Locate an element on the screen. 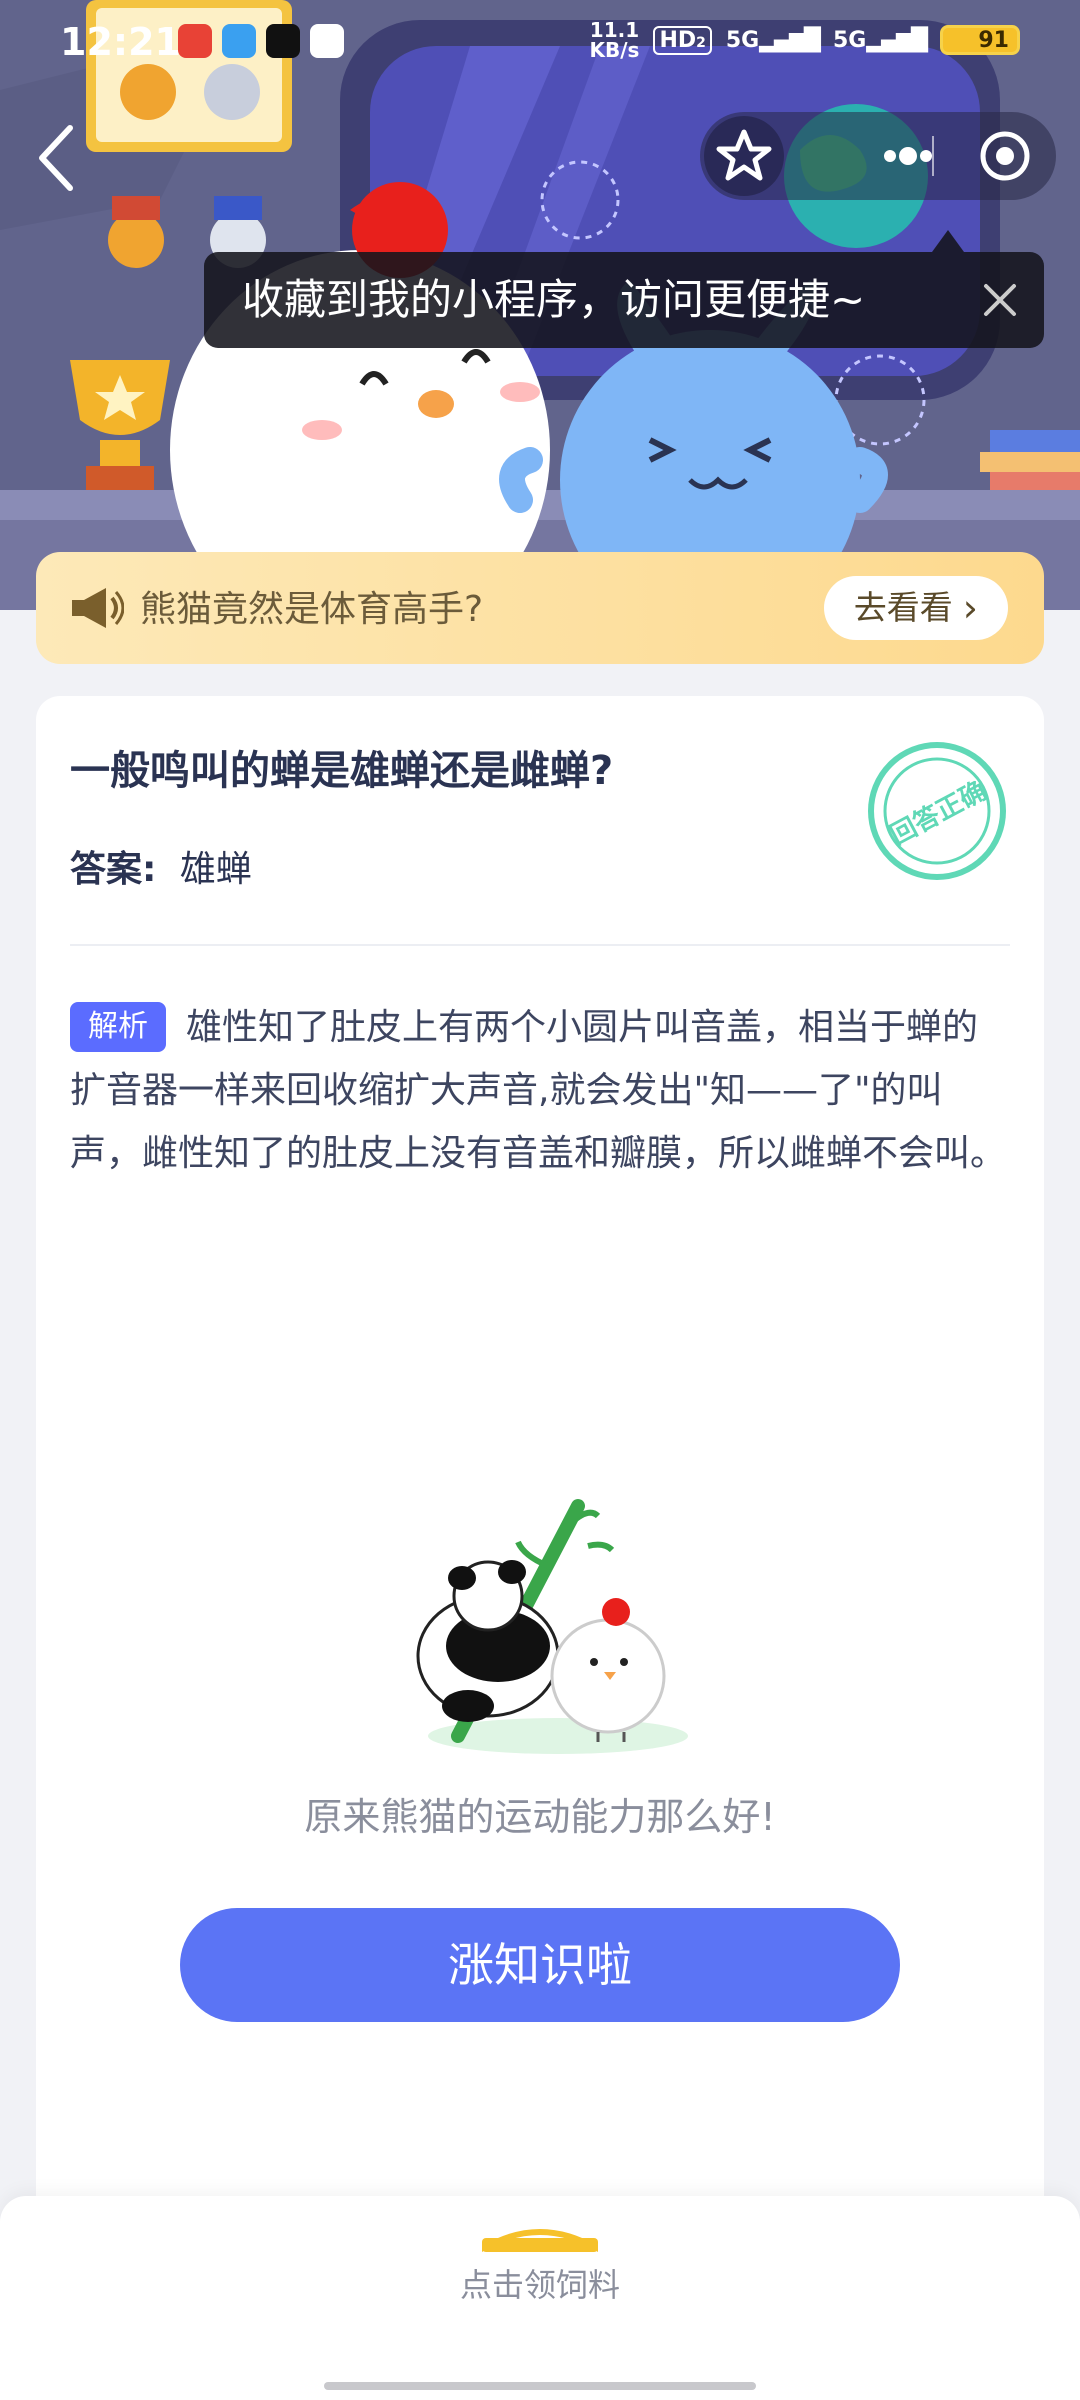 The image size is (1080, 2400). back-button is located at coordinates (58, 158).